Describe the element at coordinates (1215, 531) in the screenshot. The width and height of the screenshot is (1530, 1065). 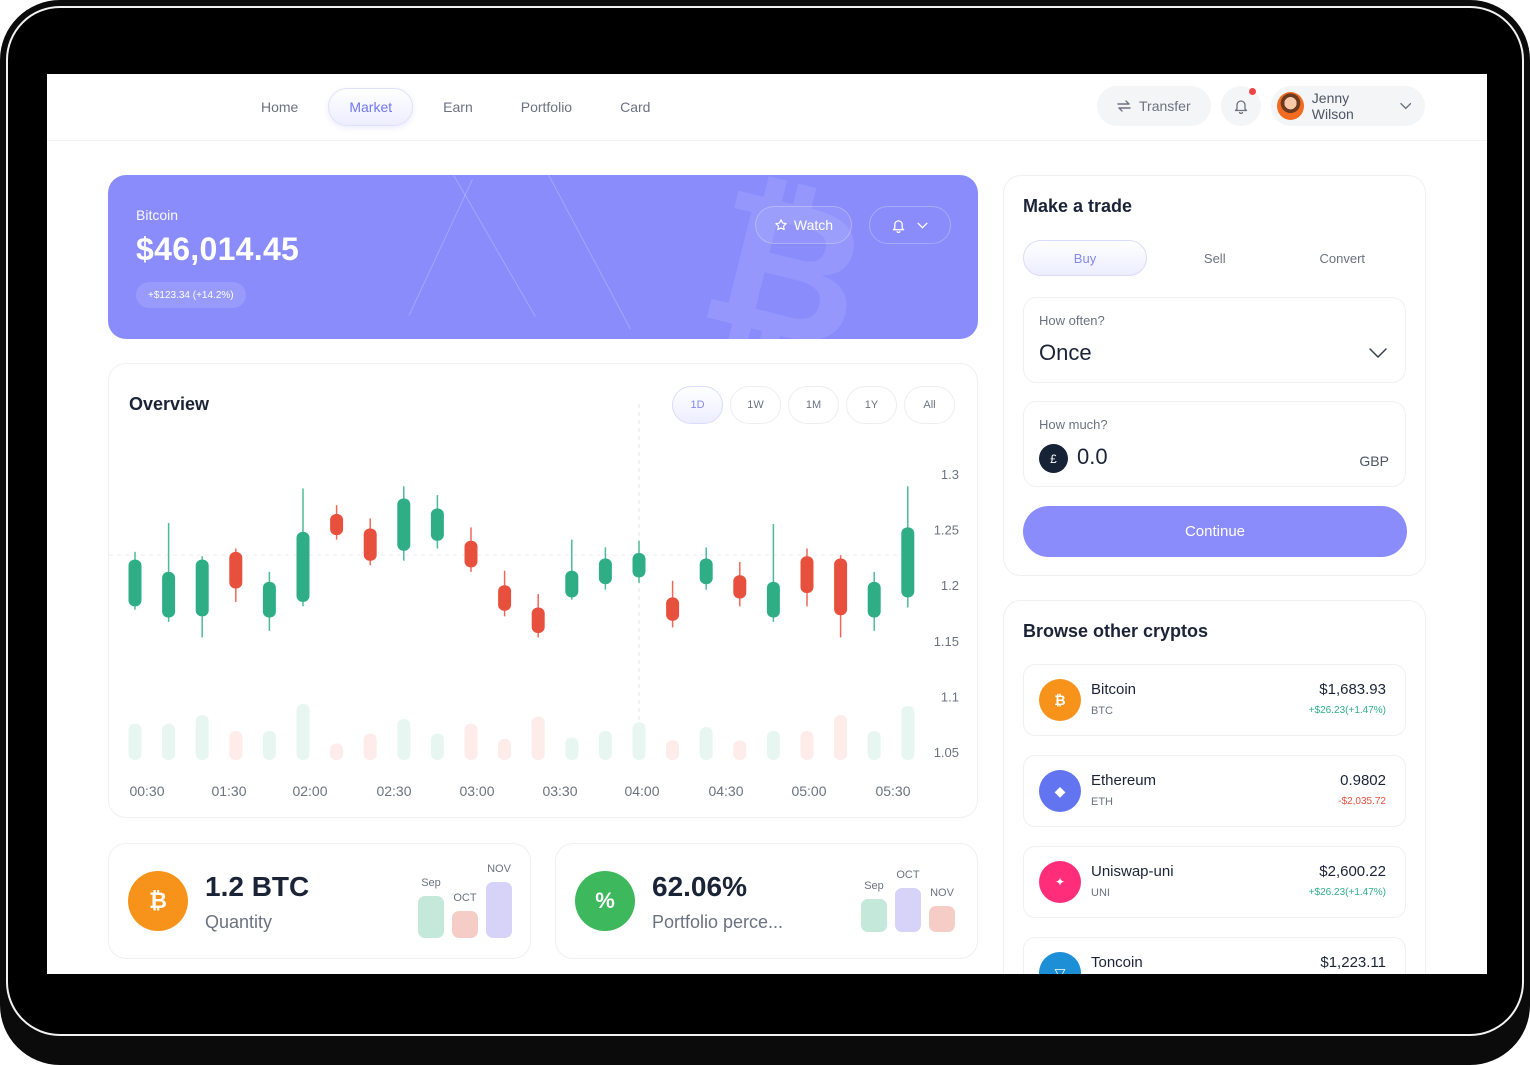
I see `continue-button: Continue` at that location.